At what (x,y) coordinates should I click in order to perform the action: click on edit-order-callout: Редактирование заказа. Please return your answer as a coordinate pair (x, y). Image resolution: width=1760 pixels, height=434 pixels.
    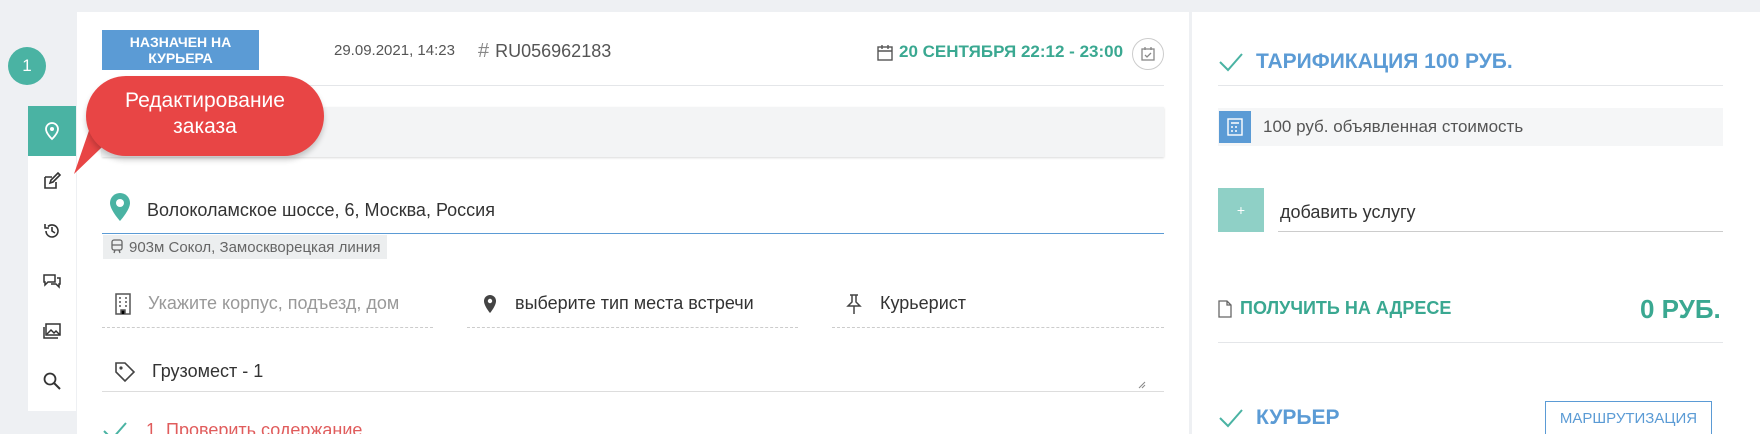
    Looking at the image, I should click on (205, 116).